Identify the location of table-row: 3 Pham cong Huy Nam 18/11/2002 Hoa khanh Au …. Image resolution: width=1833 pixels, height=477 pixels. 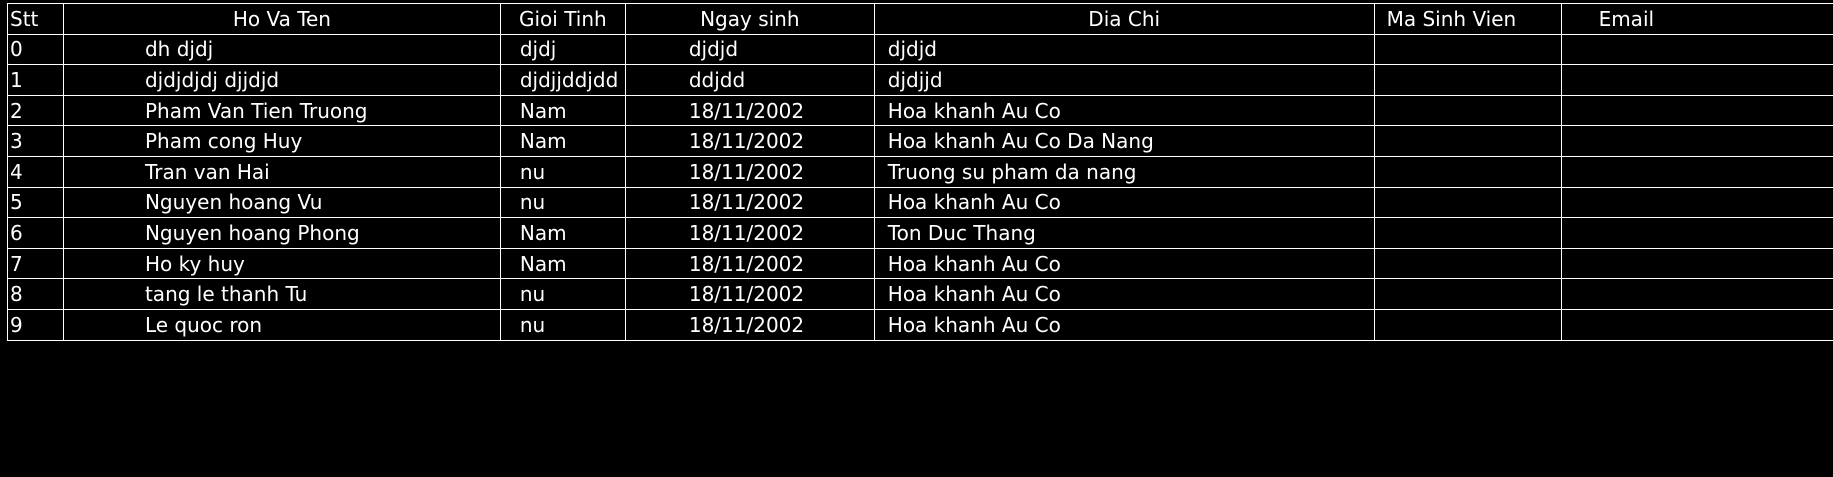
(920, 141).